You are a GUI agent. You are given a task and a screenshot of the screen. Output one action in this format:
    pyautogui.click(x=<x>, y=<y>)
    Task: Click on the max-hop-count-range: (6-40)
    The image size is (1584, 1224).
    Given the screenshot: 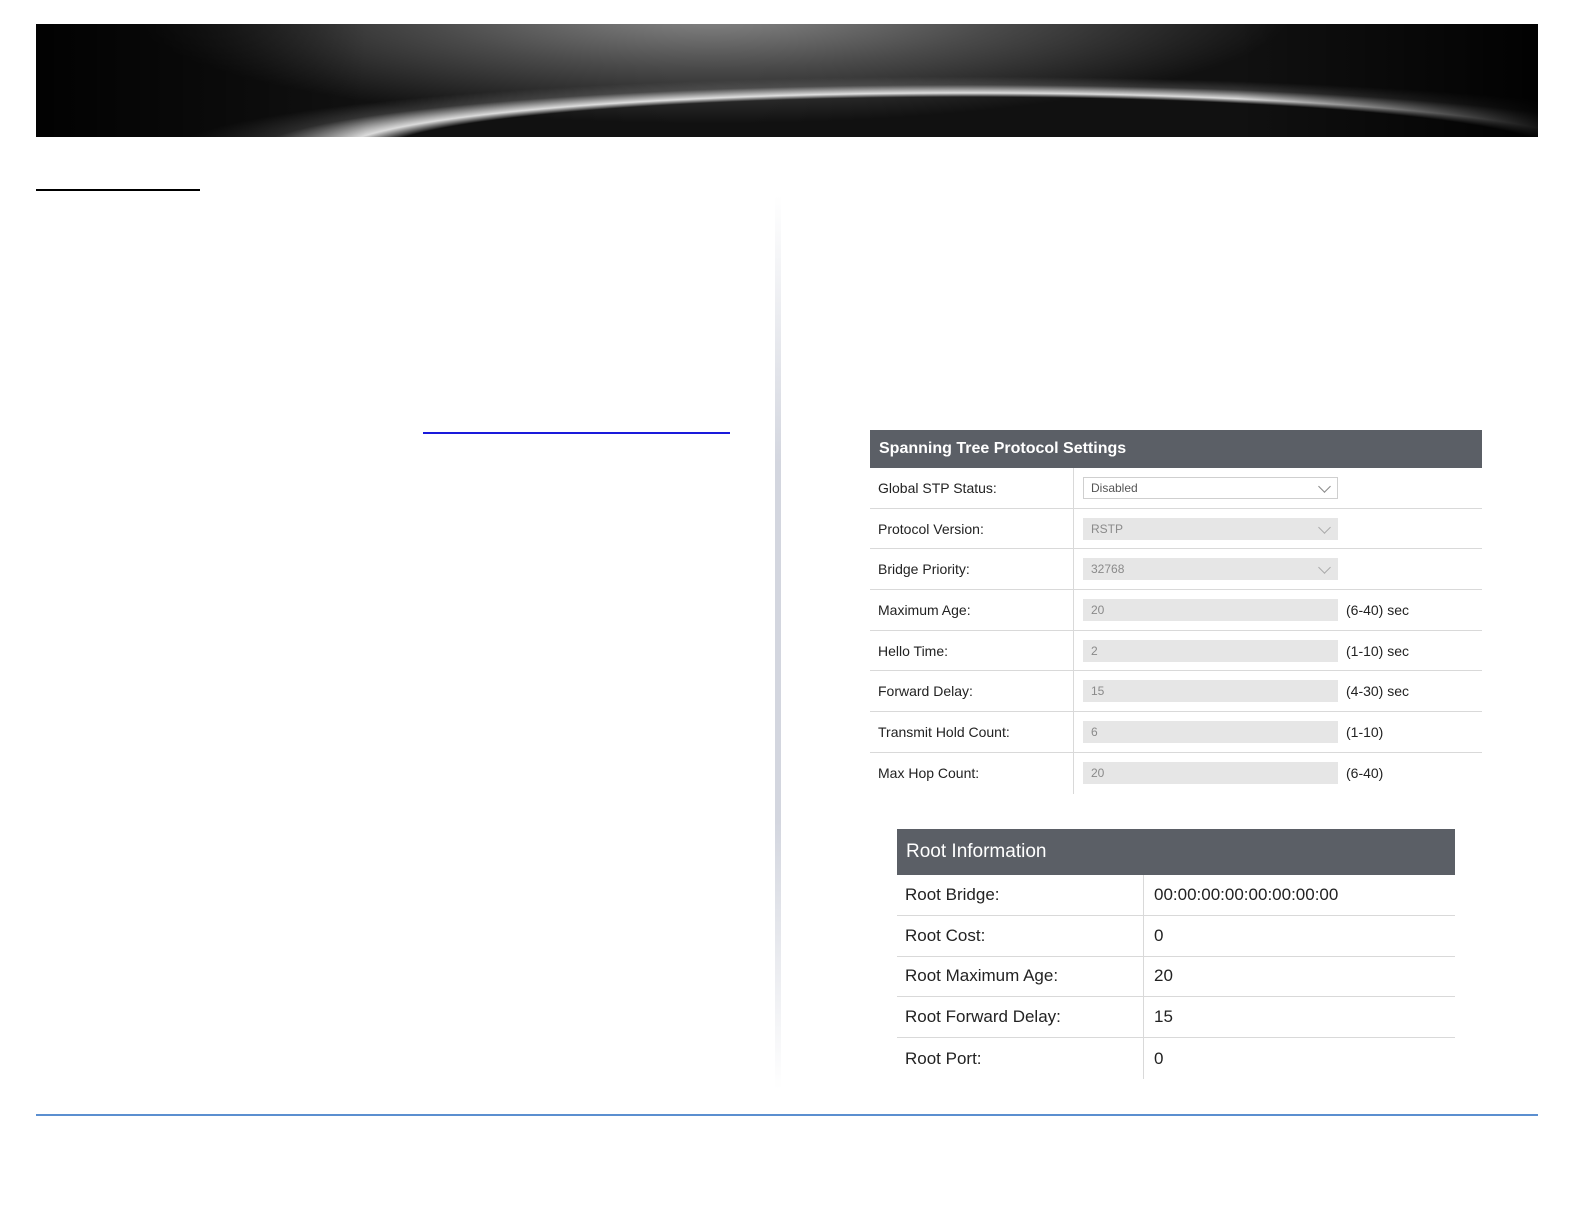 What is the action you would take?
    pyautogui.click(x=1365, y=773)
    